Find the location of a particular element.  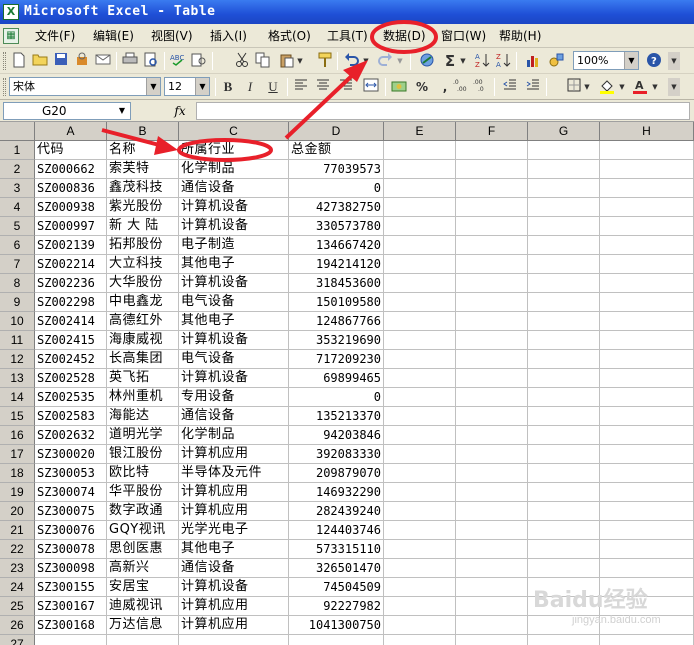

cell-d24: 74504509 is located at coordinates (336, 587).